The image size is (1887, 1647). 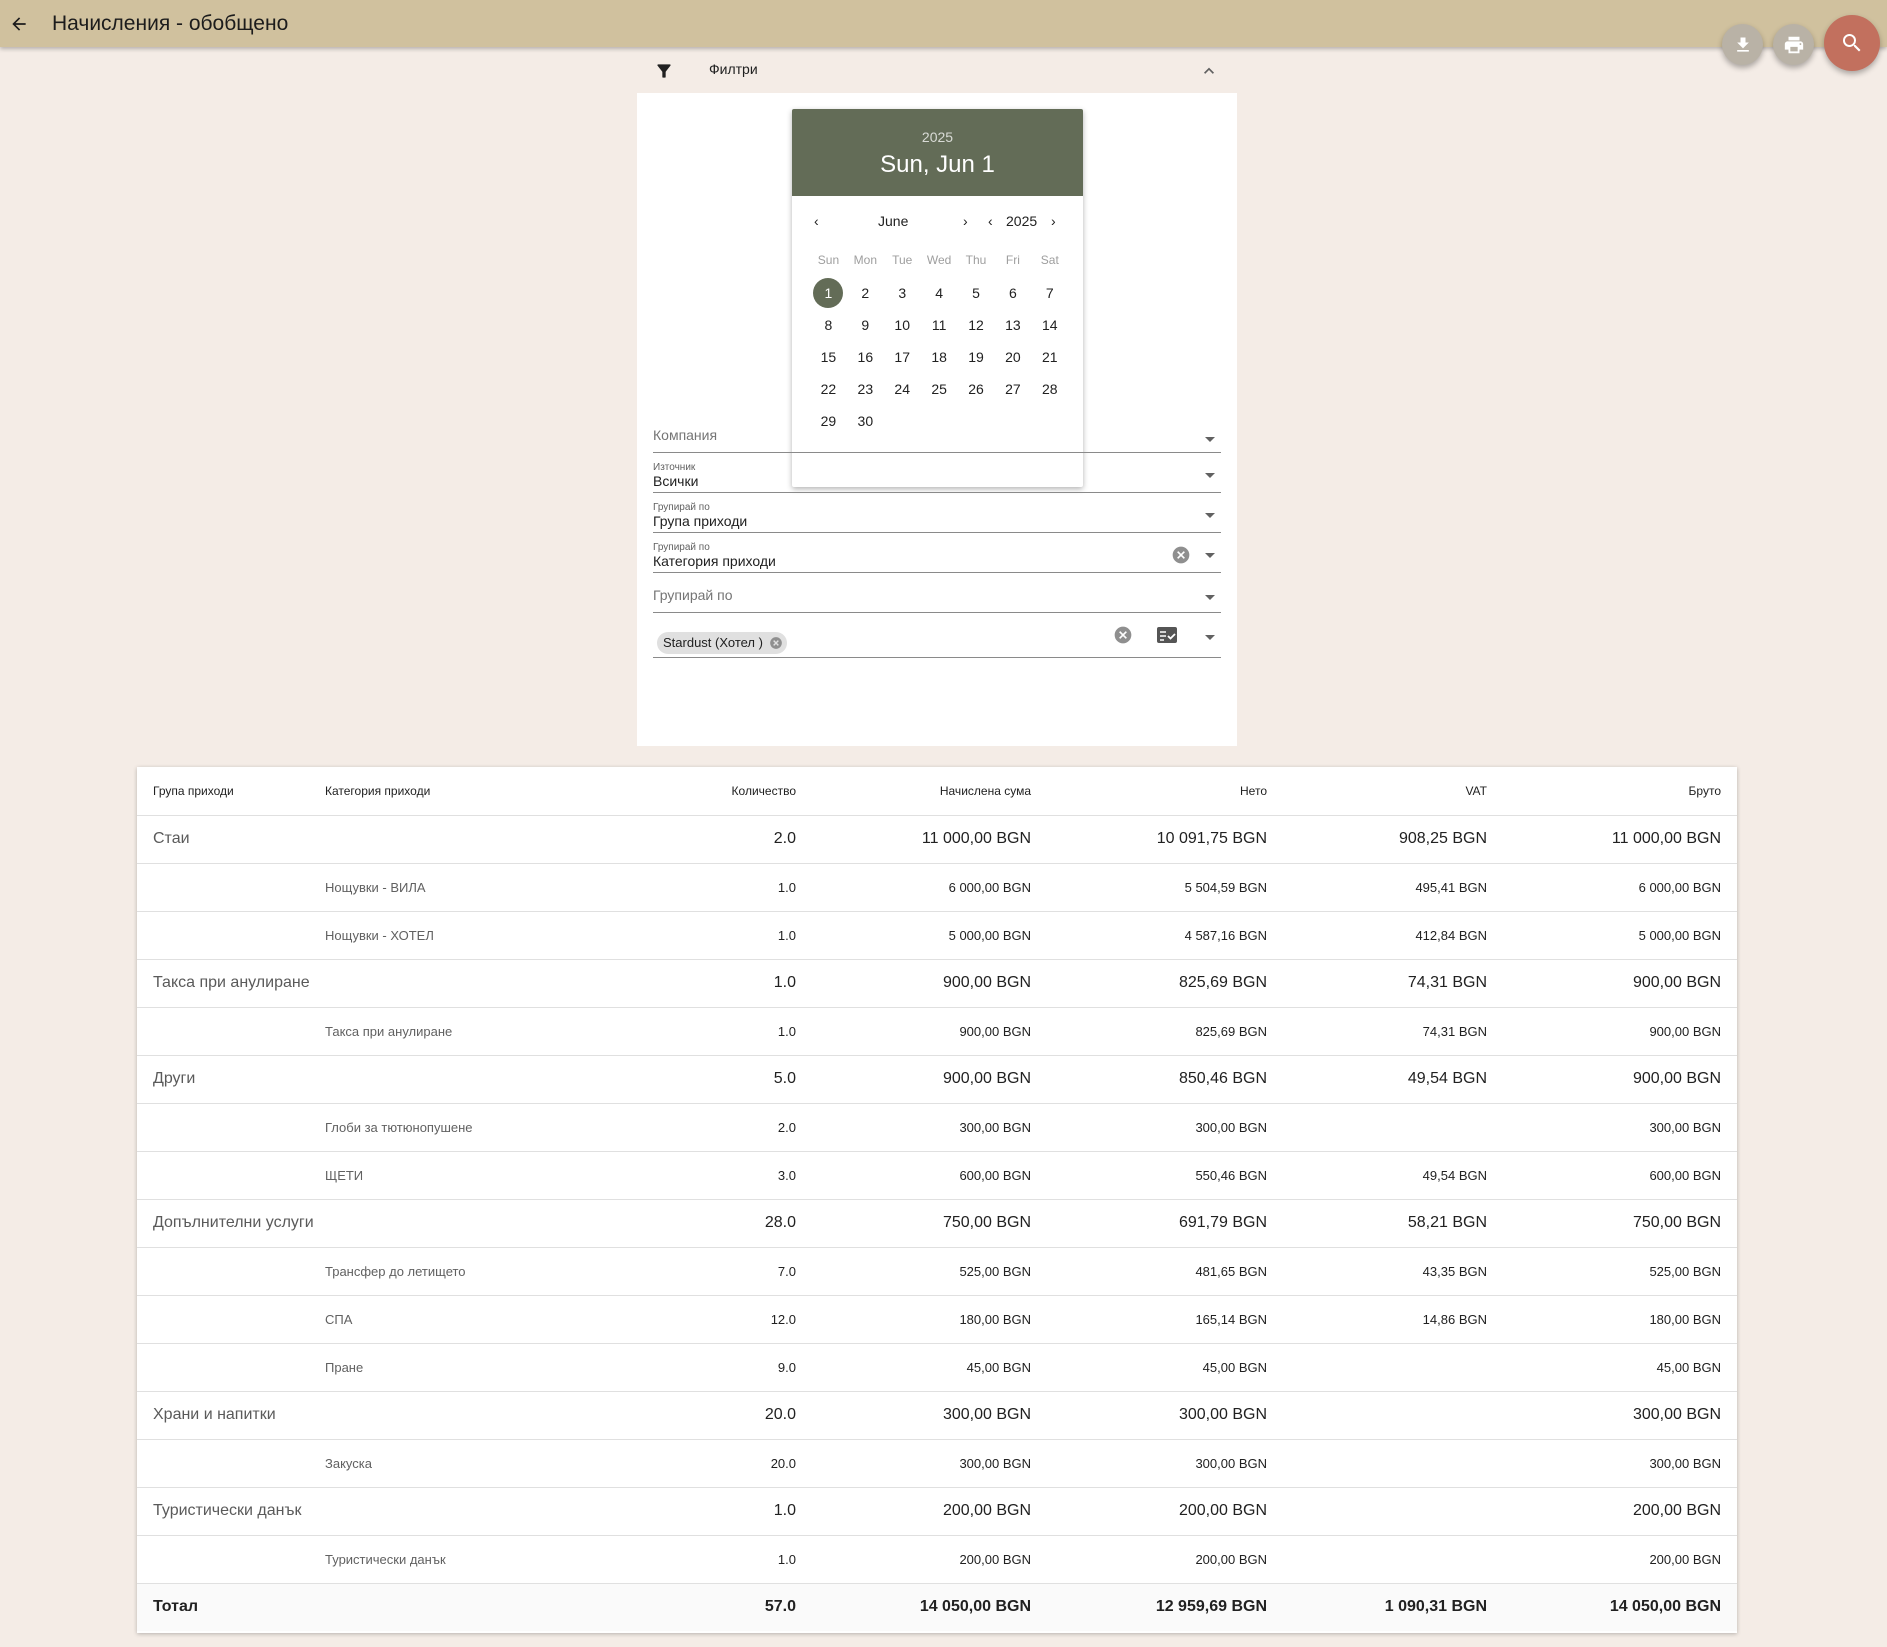 What do you see at coordinates (913, 791) in the screenshot?
I see `column-header: Начислена сума` at bounding box center [913, 791].